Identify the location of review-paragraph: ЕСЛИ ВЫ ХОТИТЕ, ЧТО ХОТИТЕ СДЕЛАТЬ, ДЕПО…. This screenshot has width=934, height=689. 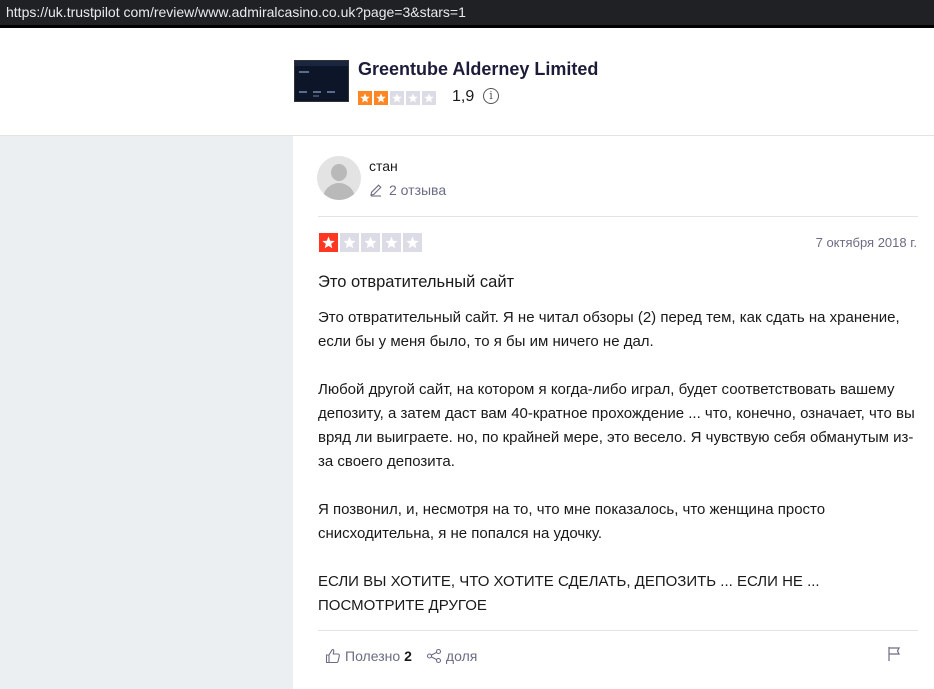
(569, 593).